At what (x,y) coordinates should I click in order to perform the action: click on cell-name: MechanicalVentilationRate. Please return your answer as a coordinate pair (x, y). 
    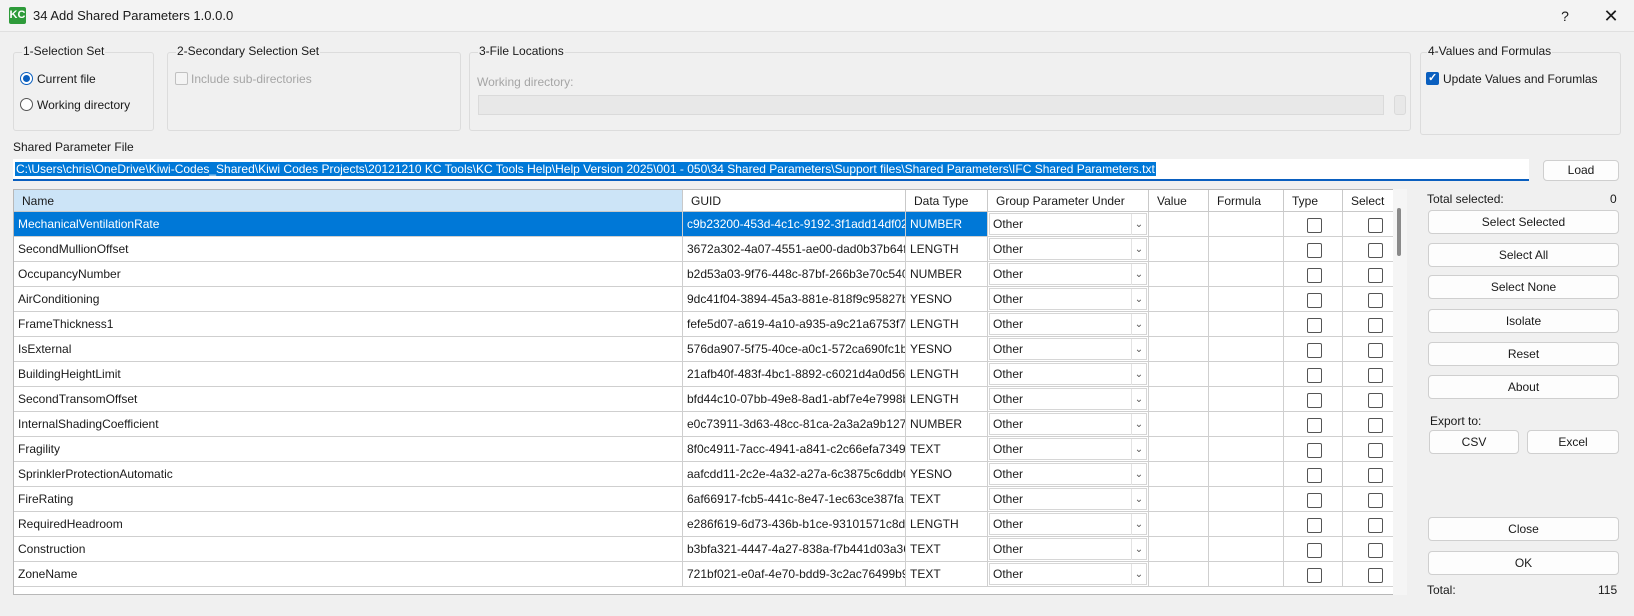
    Looking at the image, I should click on (348, 224).